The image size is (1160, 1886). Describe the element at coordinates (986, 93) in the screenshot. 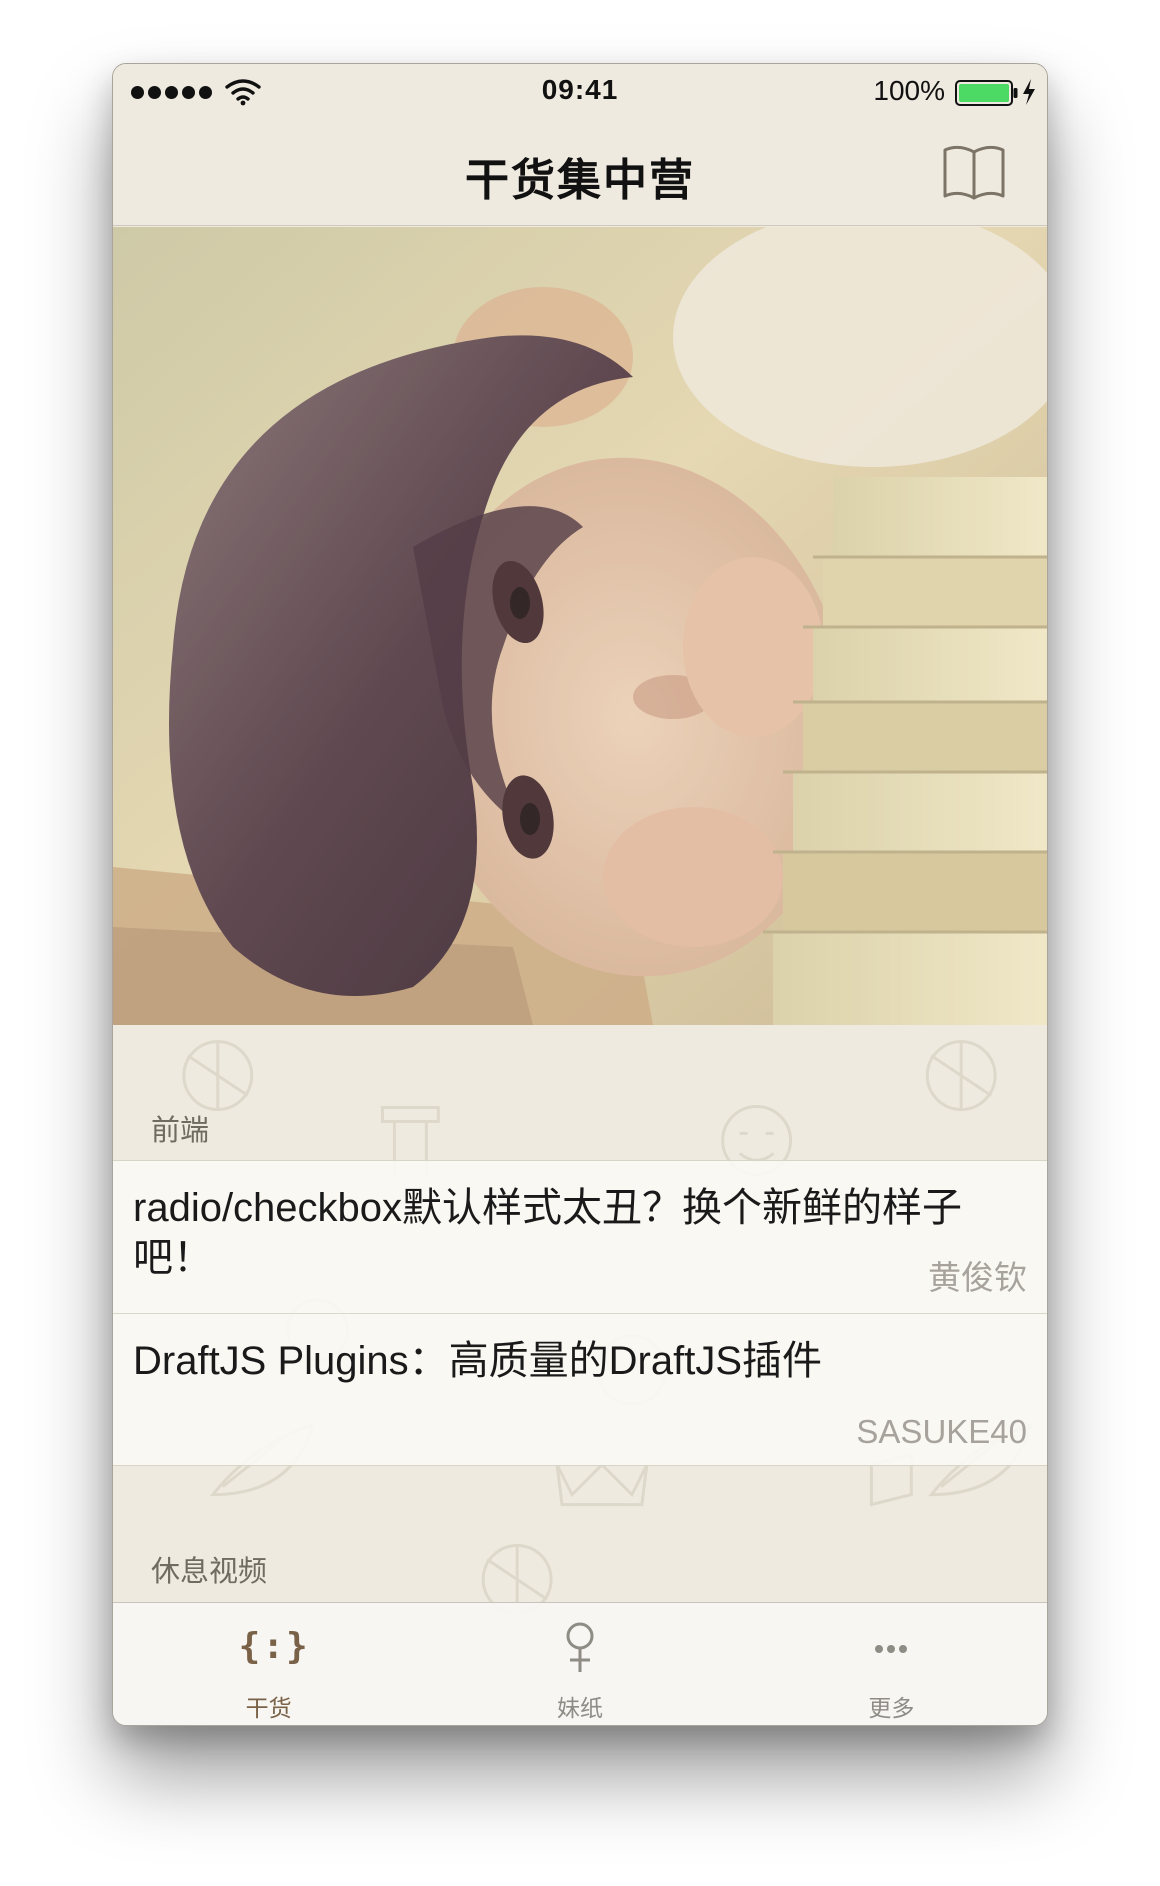

I see `battery-icon` at that location.